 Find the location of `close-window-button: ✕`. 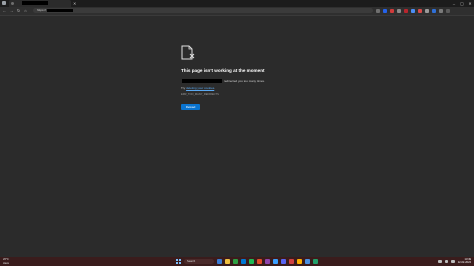

close-window-button: ✕ is located at coordinates (470, 3).